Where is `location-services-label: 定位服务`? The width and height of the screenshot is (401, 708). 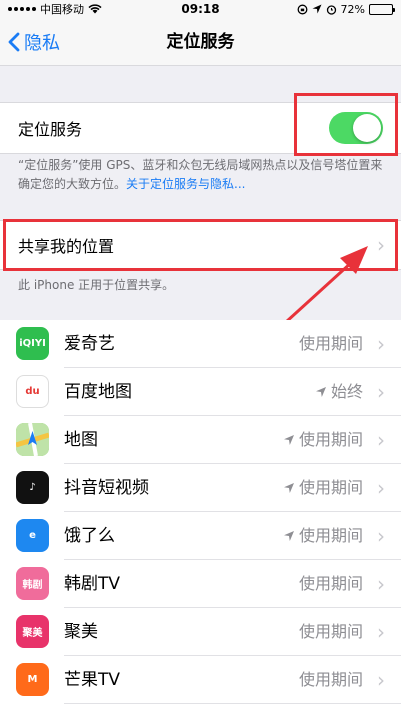
location-services-label: 定位服务 is located at coordinates (50, 129).